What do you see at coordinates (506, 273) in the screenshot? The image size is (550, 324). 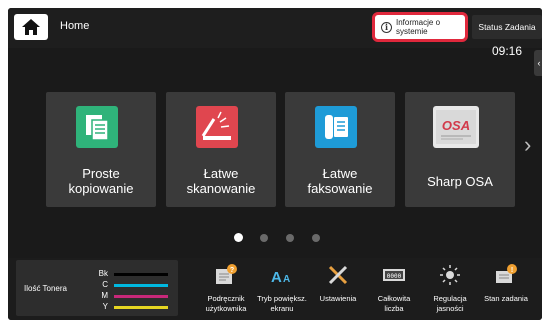 I see `job-status-icon: !` at bounding box center [506, 273].